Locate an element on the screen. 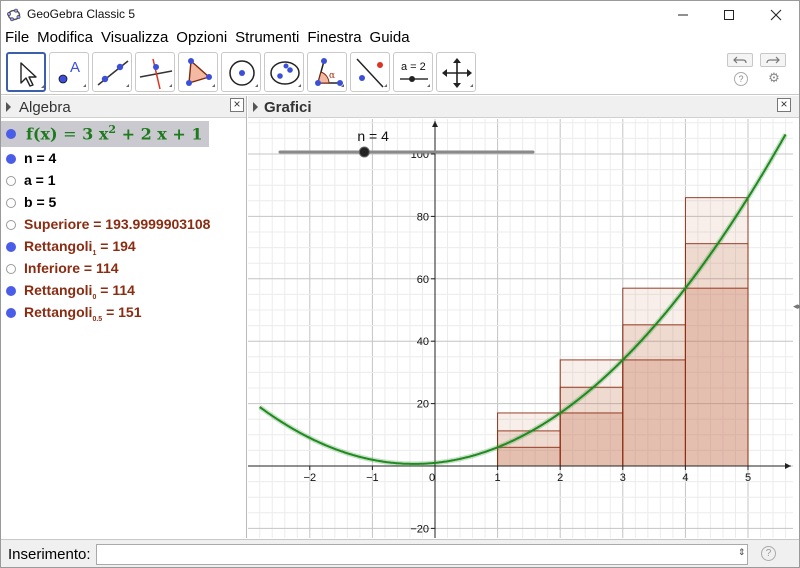 This screenshot has width=800, height=568. algebra-item: a = 1 is located at coordinates (124, 181).